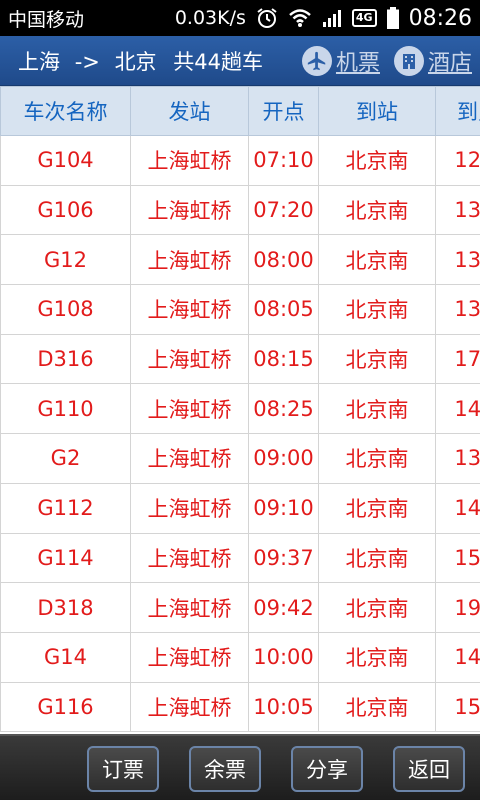  What do you see at coordinates (457, 707) in the screenshot?
I see `arrival-time-cell: 15:4` at bounding box center [457, 707].